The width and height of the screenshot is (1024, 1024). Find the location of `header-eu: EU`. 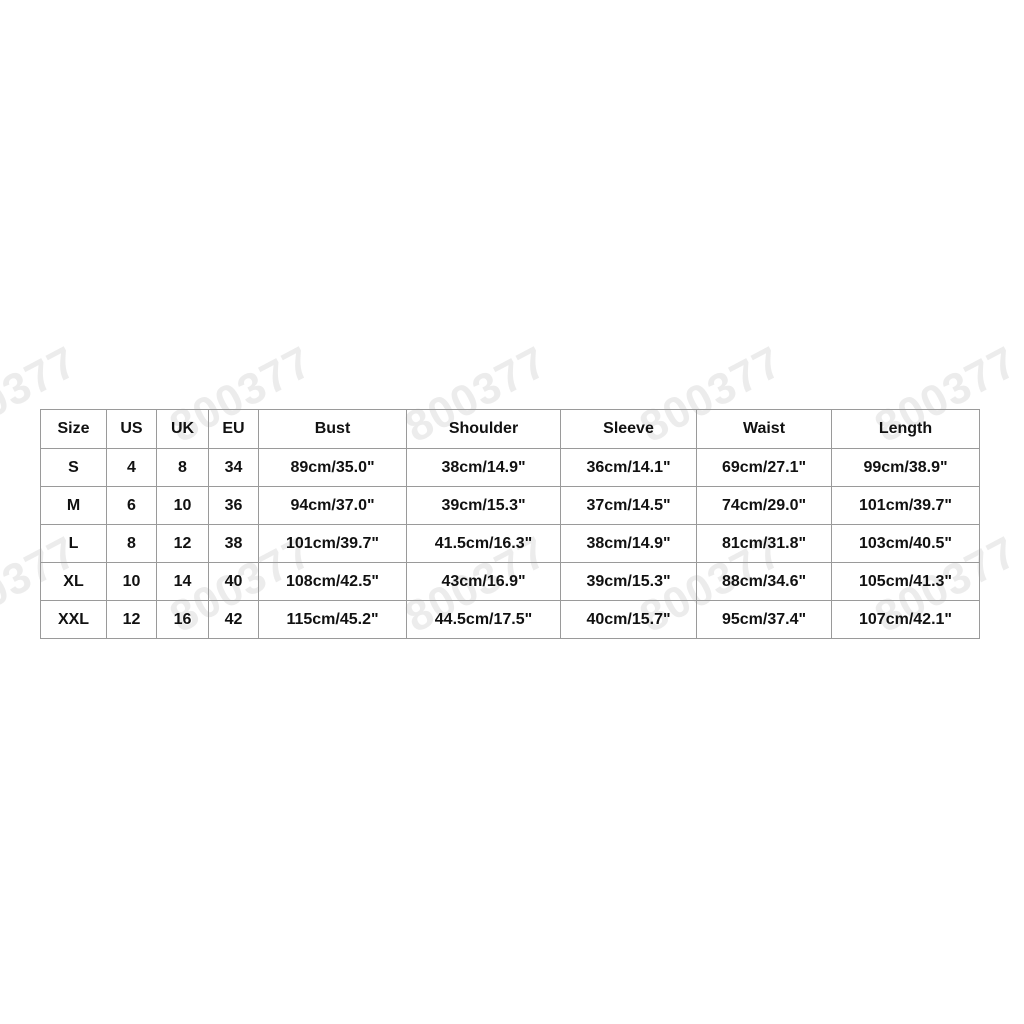

header-eu: EU is located at coordinates (233, 429).